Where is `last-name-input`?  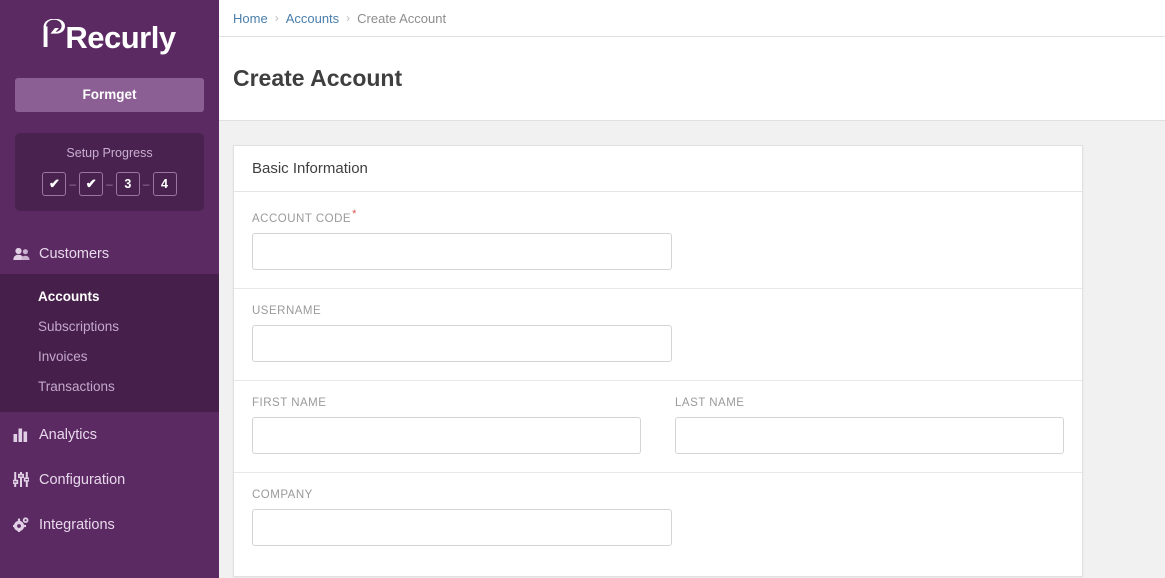
last-name-input is located at coordinates (869, 435).